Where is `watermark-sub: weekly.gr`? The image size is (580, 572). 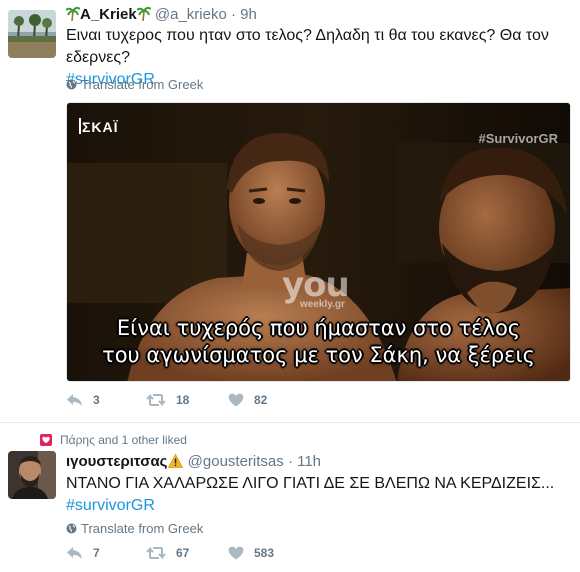 watermark-sub: weekly.gr is located at coordinates (322, 304).